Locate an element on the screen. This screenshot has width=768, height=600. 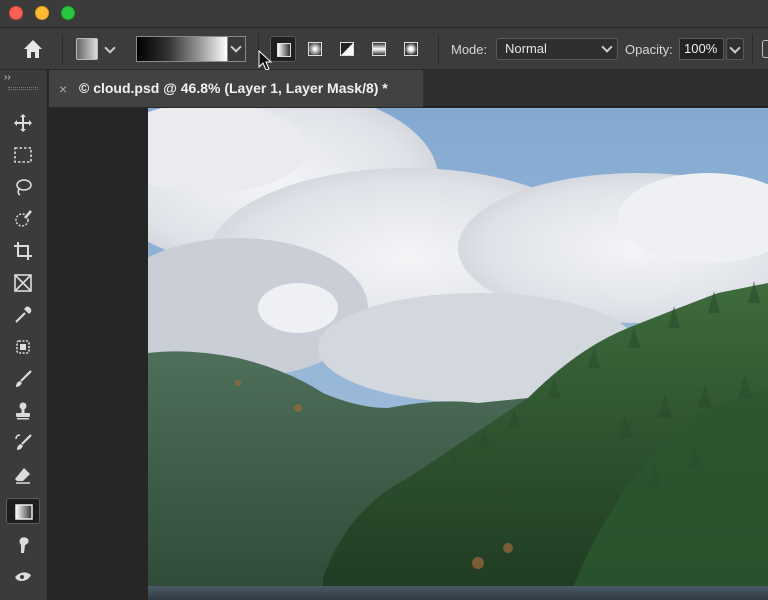
opacity-dropdown is located at coordinates (735, 49).